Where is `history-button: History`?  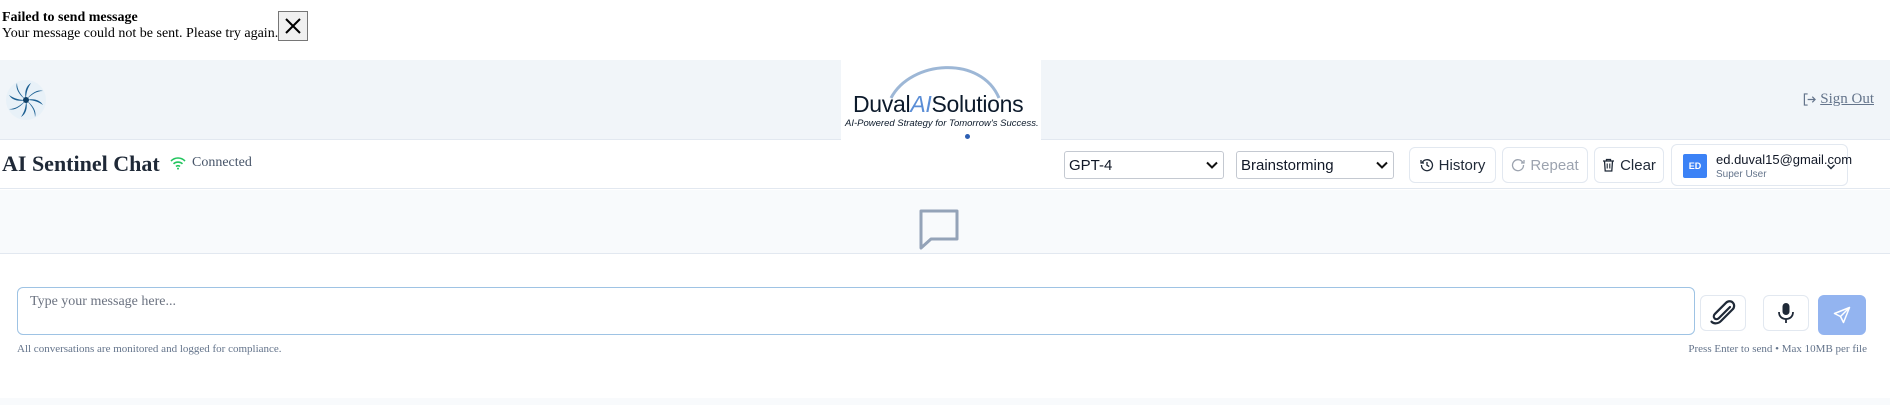 history-button: History is located at coordinates (1452, 165).